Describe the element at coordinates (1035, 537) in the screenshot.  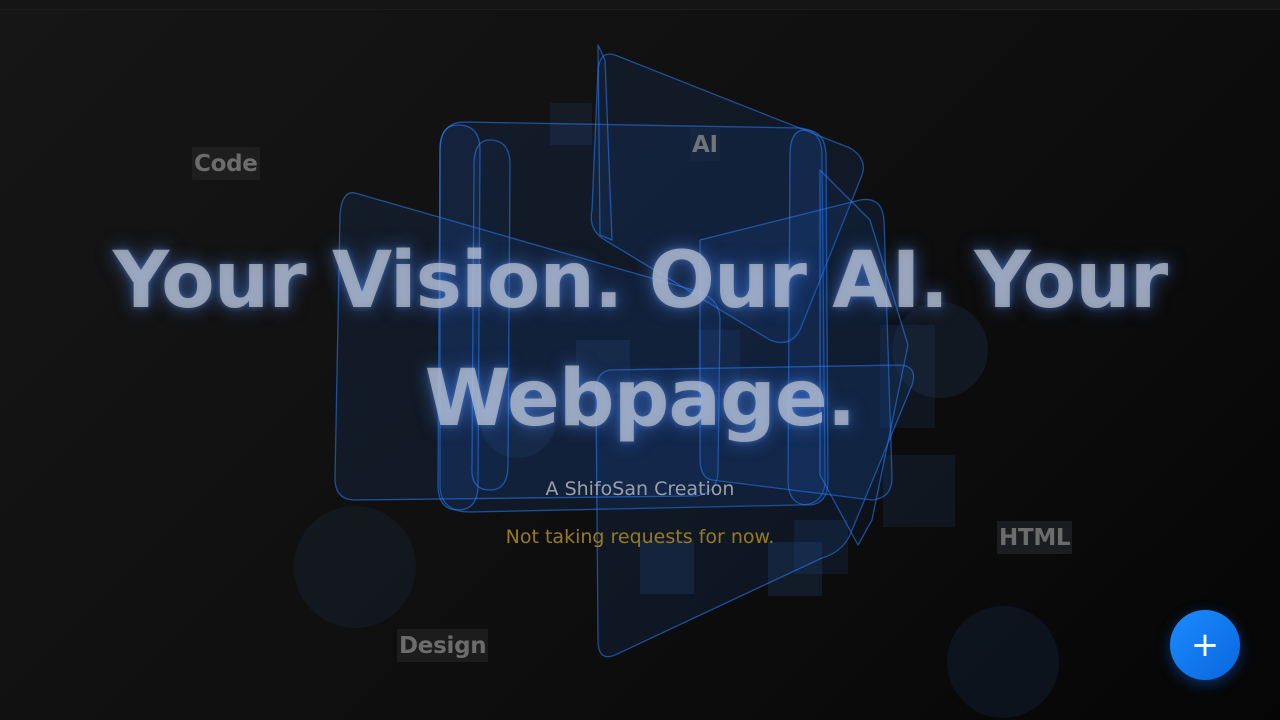
I see `floating-tag-html: HTML` at that location.